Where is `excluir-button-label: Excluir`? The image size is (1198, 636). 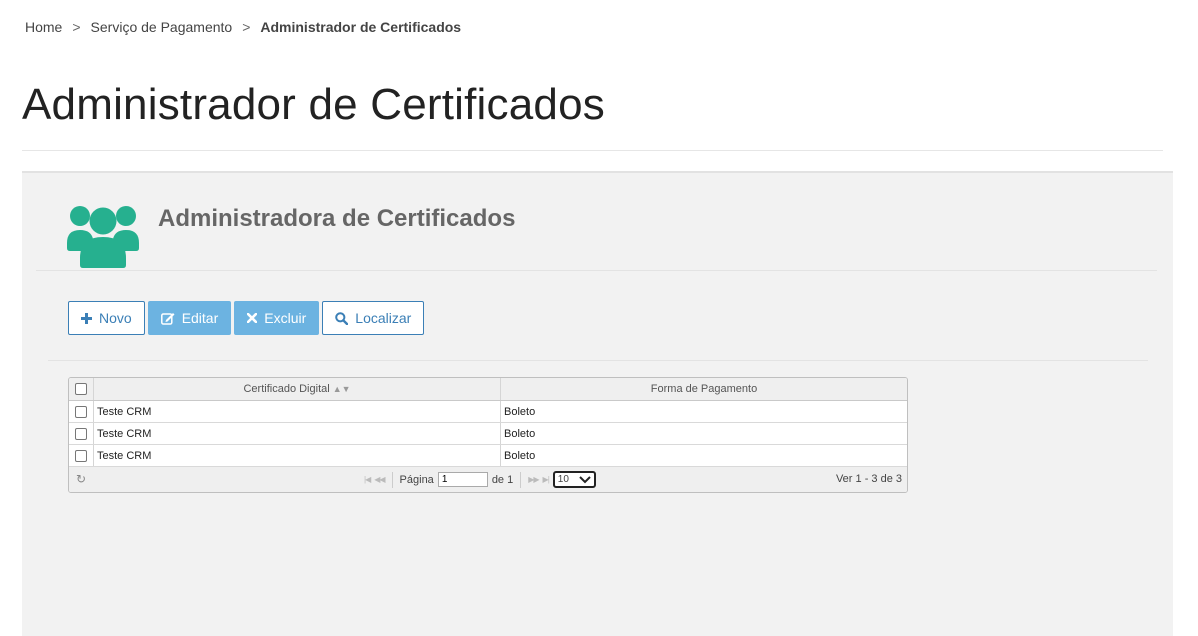
excluir-button-label: Excluir is located at coordinates (285, 318).